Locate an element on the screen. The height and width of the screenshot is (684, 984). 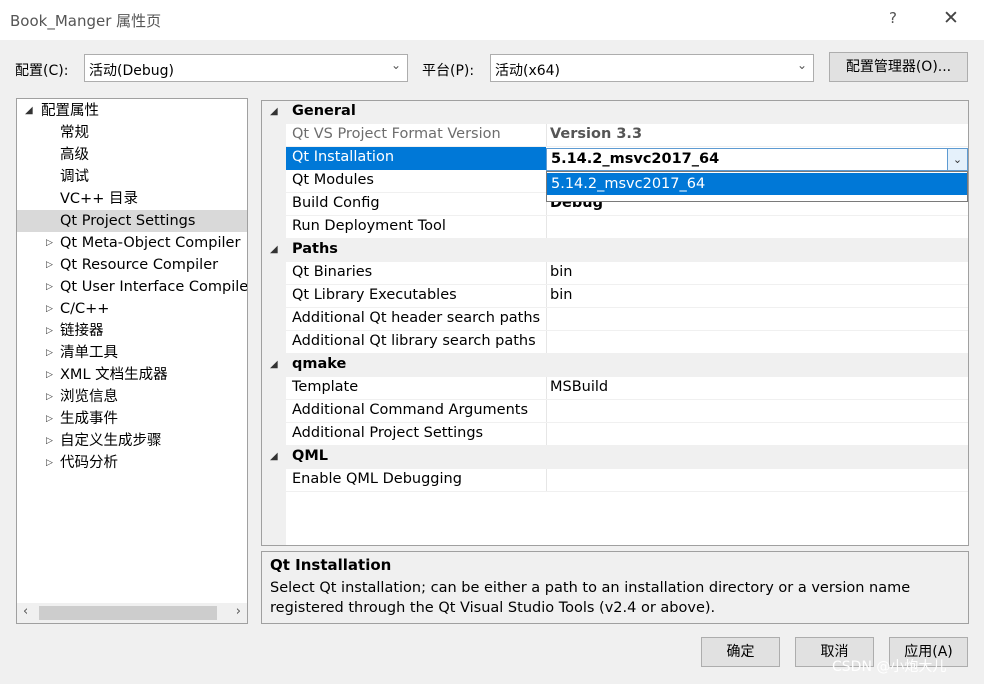
property-key: Additional Qt header search paths is located at coordinates (416, 318).